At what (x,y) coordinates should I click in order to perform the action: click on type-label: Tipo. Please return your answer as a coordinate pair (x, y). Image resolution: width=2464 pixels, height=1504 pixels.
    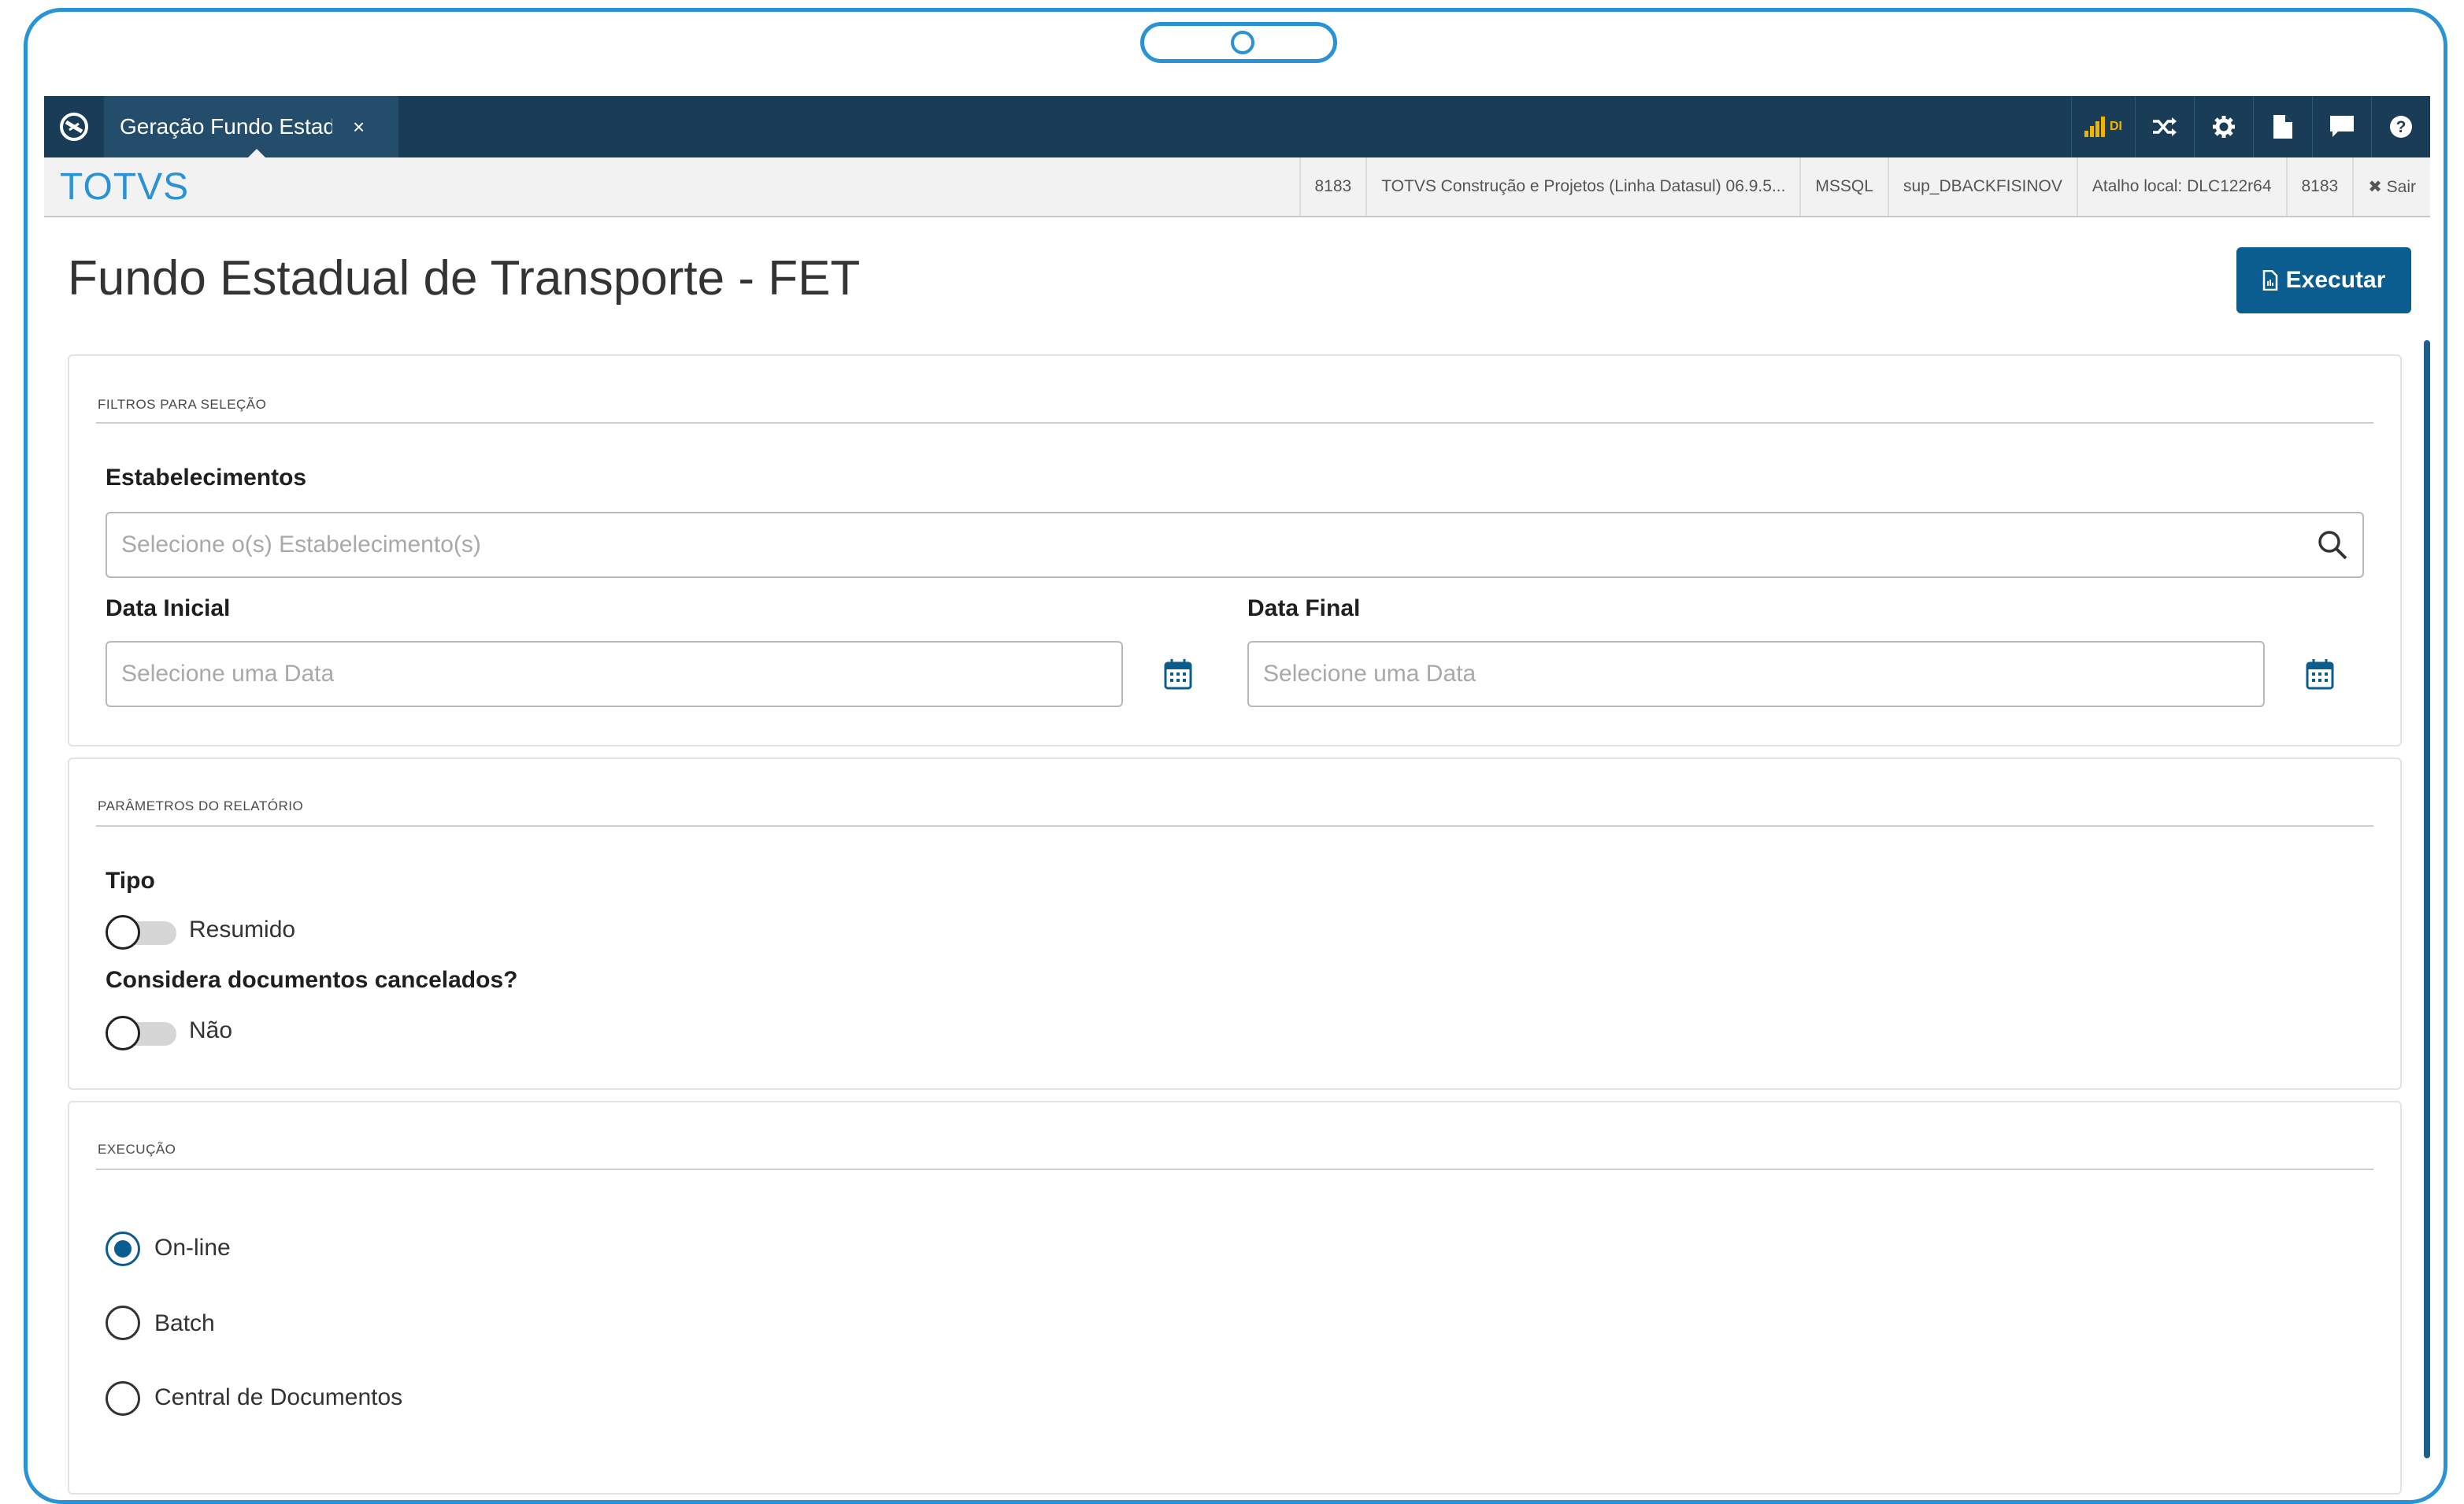
    Looking at the image, I should click on (130, 881).